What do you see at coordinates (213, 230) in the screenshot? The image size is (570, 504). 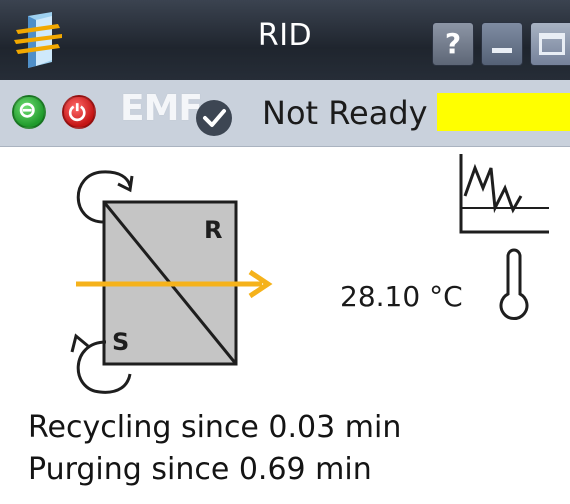 I see `valve-label-r: R` at bounding box center [213, 230].